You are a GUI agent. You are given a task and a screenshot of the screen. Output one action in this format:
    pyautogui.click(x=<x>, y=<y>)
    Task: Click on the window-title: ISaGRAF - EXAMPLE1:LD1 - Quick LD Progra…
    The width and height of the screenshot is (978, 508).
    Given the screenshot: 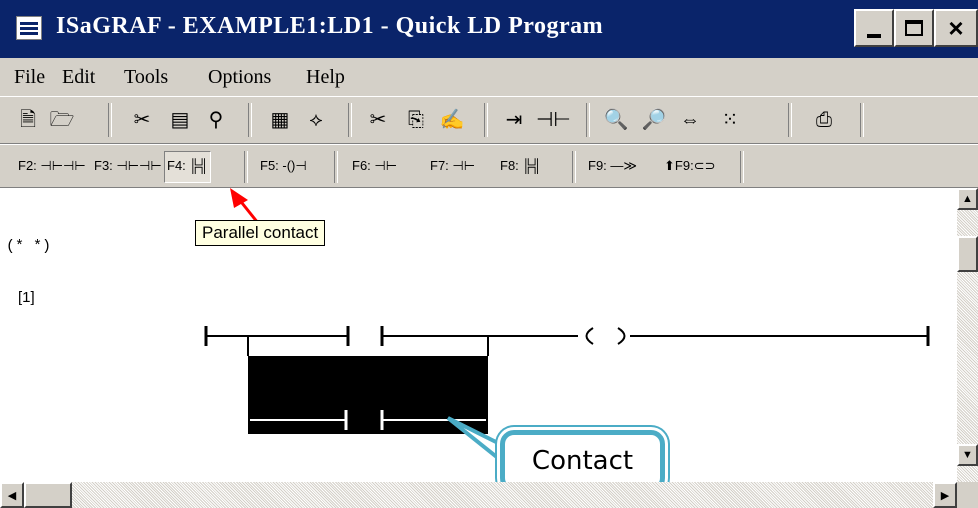 What is the action you would take?
    pyautogui.click(x=330, y=26)
    